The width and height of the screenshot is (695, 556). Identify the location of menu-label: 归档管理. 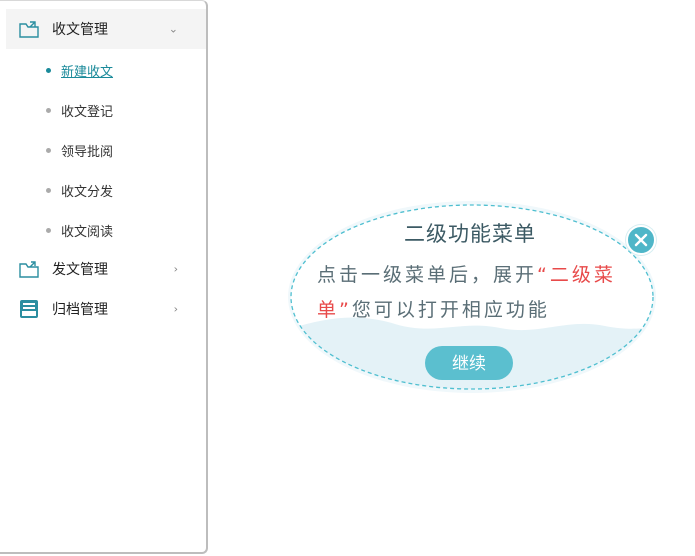
(80, 310).